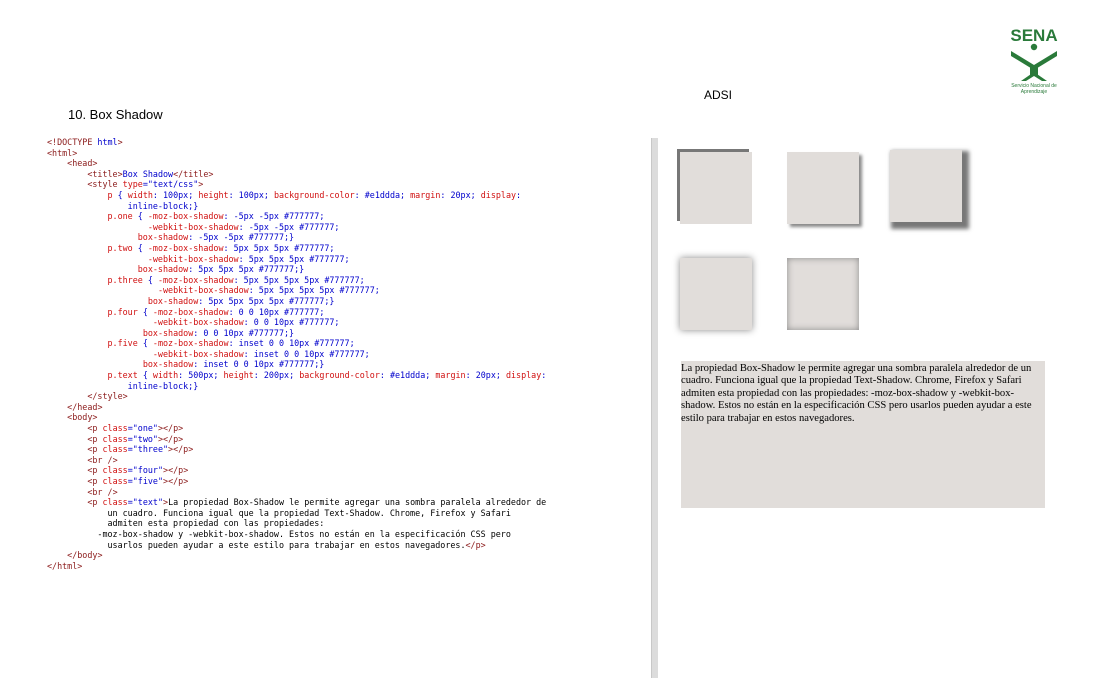  I want to click on code-line: <head>, so click(82, 163).